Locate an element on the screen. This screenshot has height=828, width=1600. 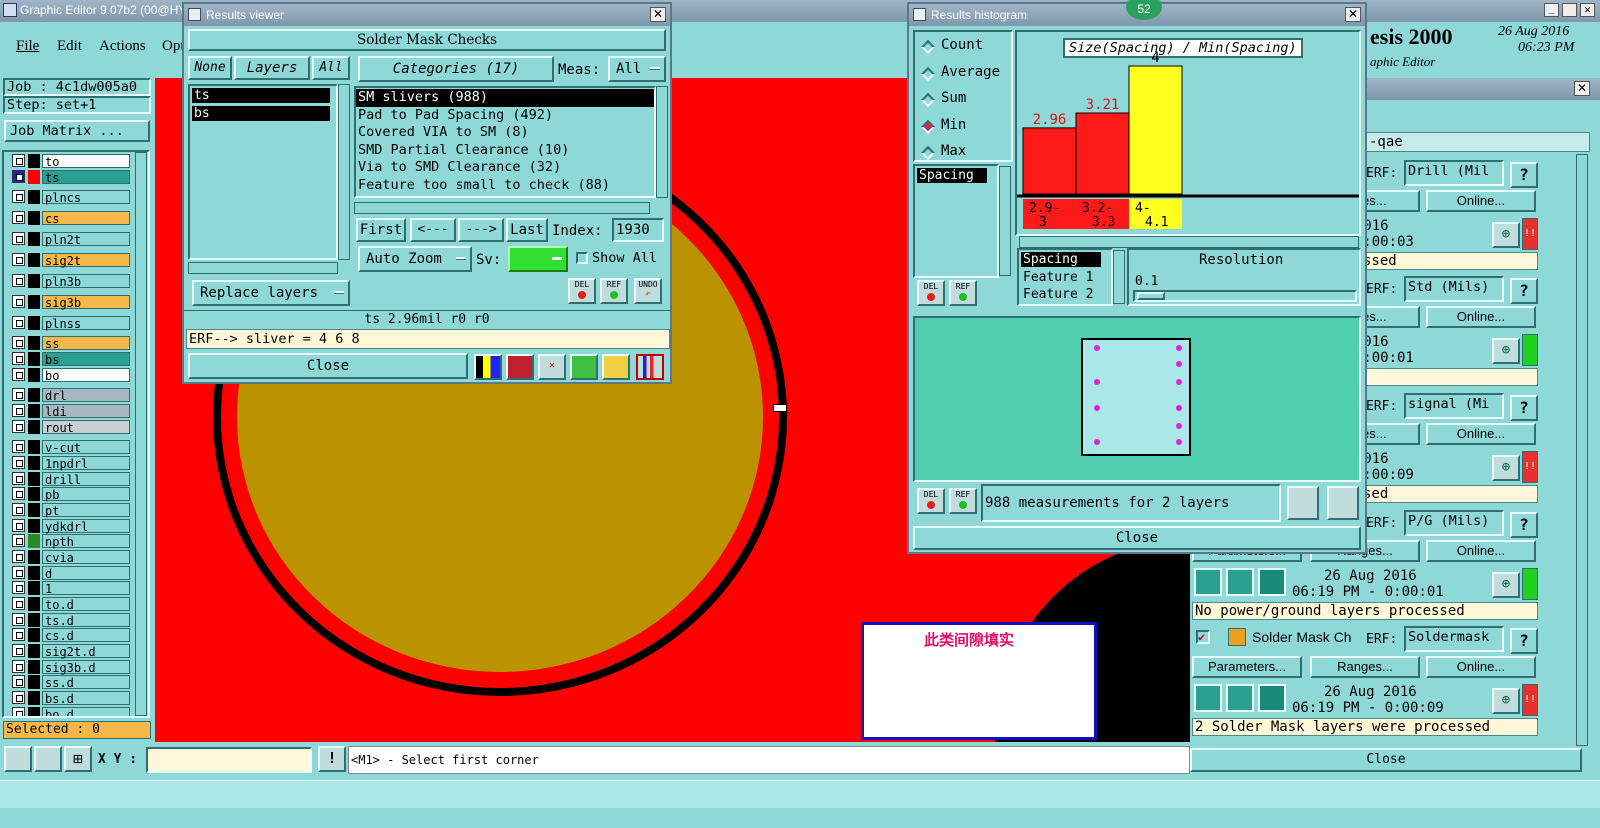
check-row-erf-field: Std (Mils) is located at coordinates (1454, 289).